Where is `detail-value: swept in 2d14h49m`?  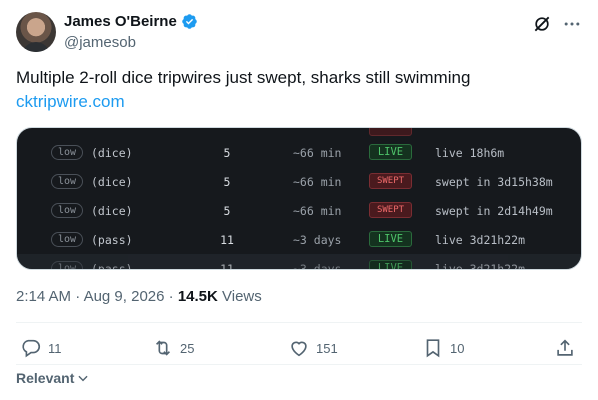 detail-value: swept in 2d14h49m is located at coordinates (494, 211).